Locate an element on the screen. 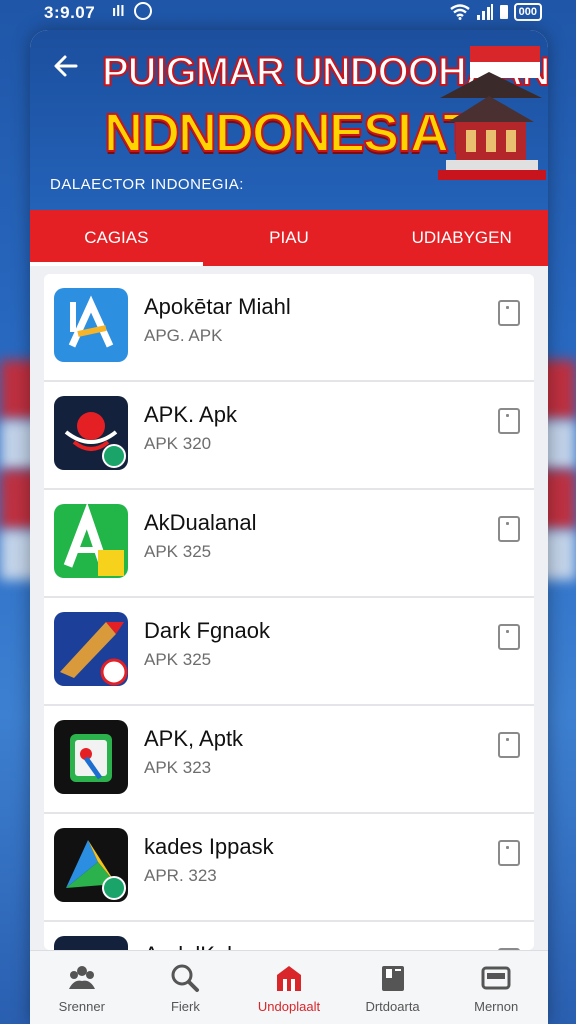 This screenshot has width=576, height=1024. people-icon is located at coordinates (81, 977).